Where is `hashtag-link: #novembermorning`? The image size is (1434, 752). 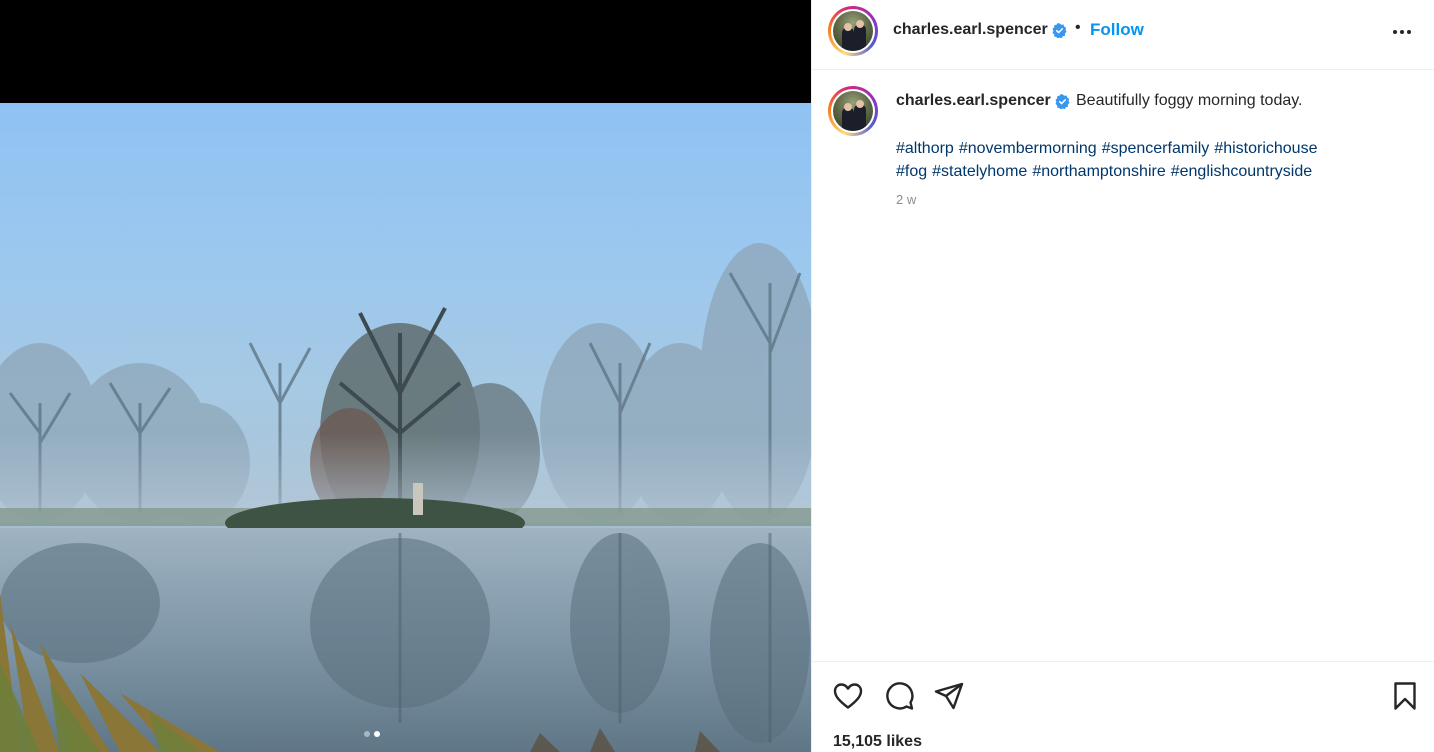 hashtag-link: #novembermorning is located at coordinates (1028, 148).